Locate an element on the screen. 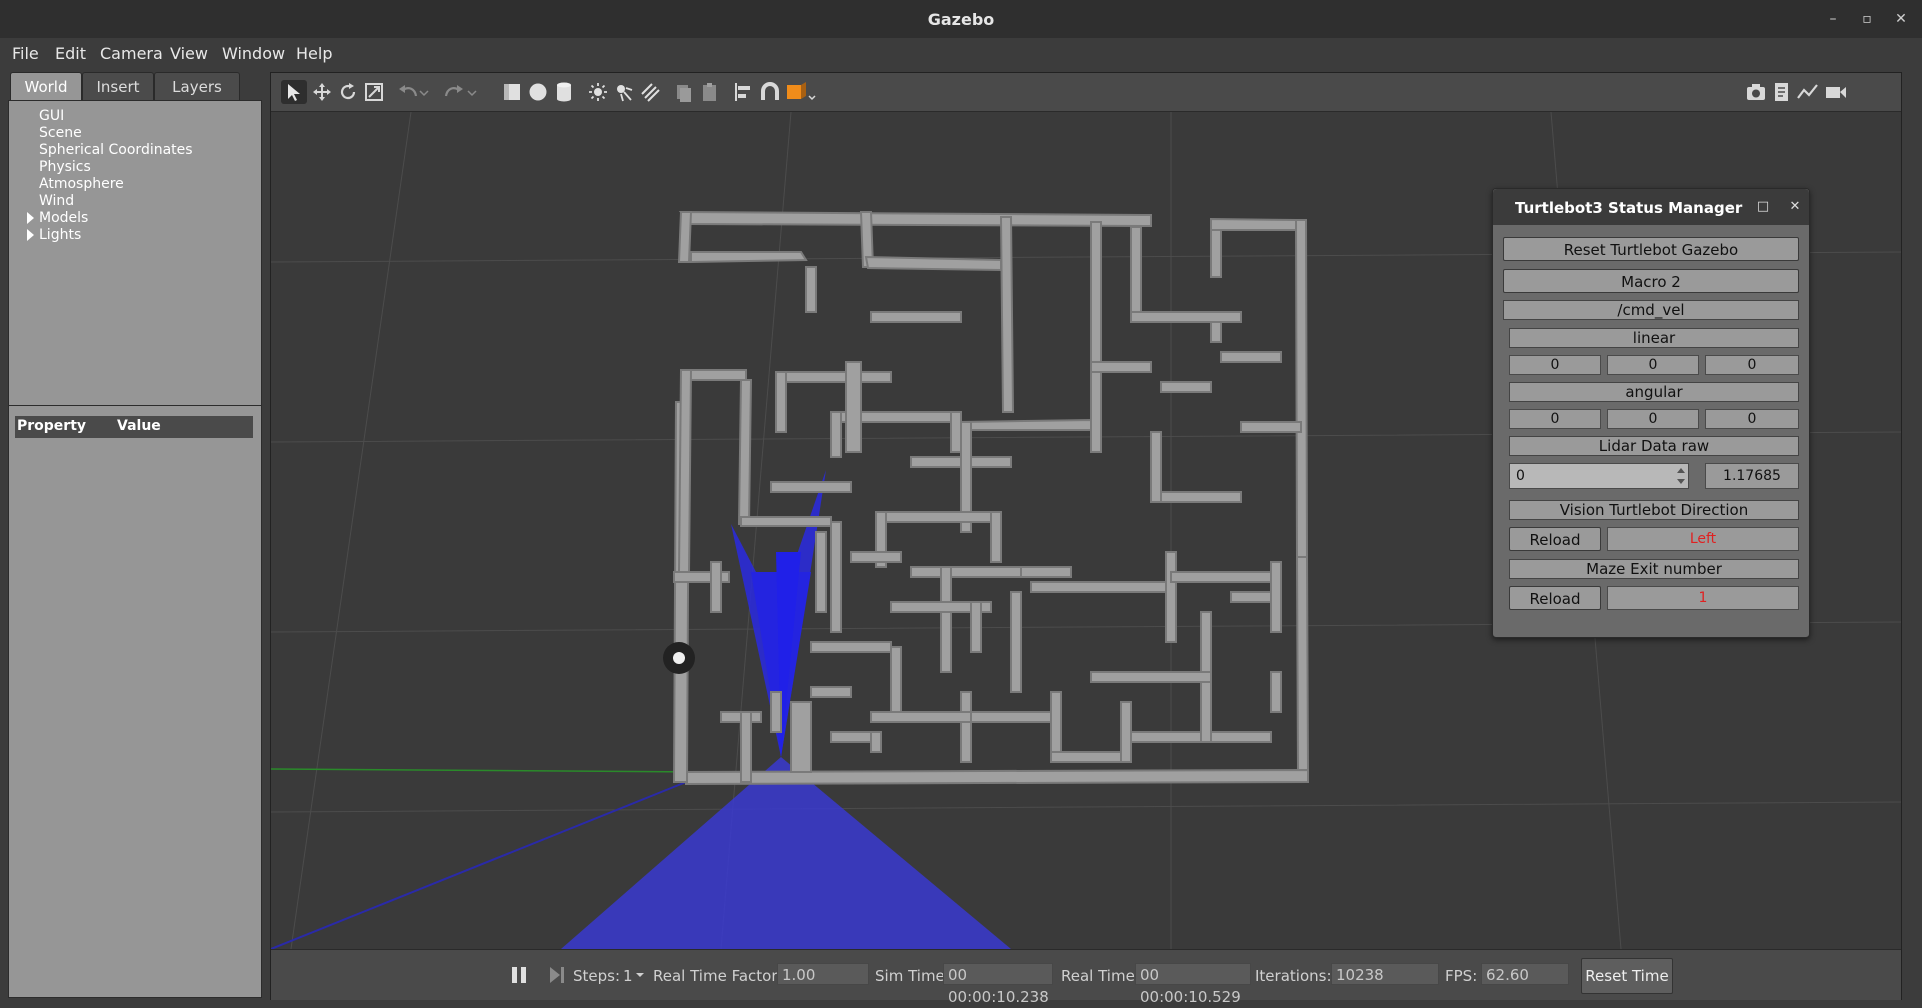 This screenshot has height=1008, width=1922. rotate-icon is located at coordinates (348, 92).